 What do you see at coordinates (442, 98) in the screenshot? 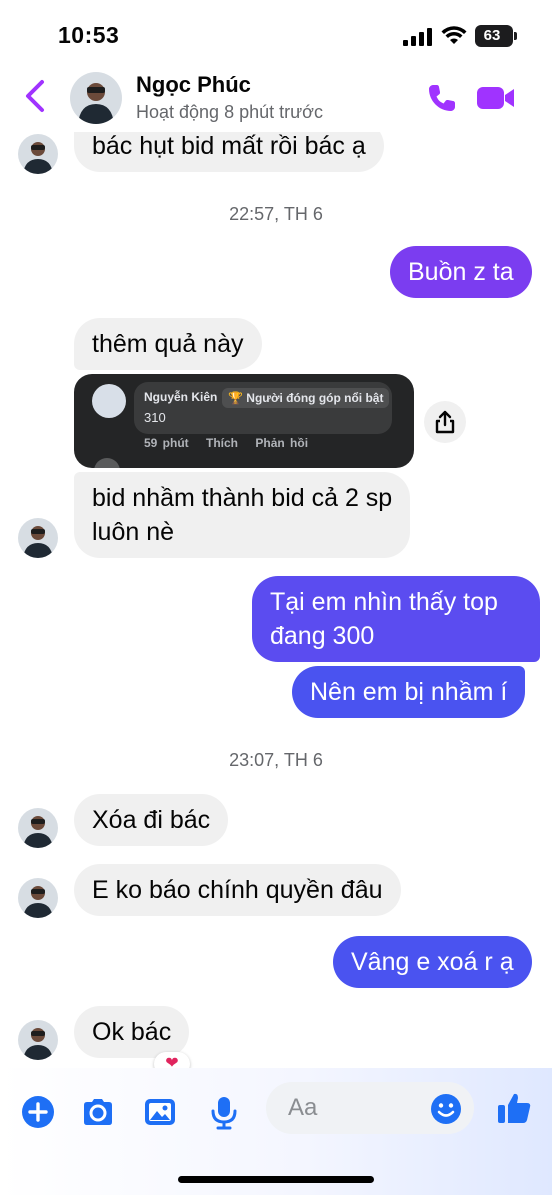
I see `phone-icon` at bounding box center [442, 98].